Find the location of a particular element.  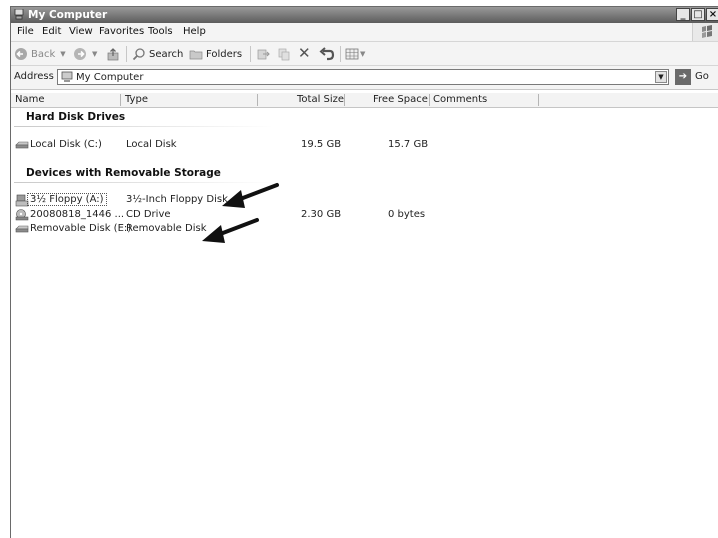

item-name: 3½ Floppy (A:) is located at coordinates (67, 199).